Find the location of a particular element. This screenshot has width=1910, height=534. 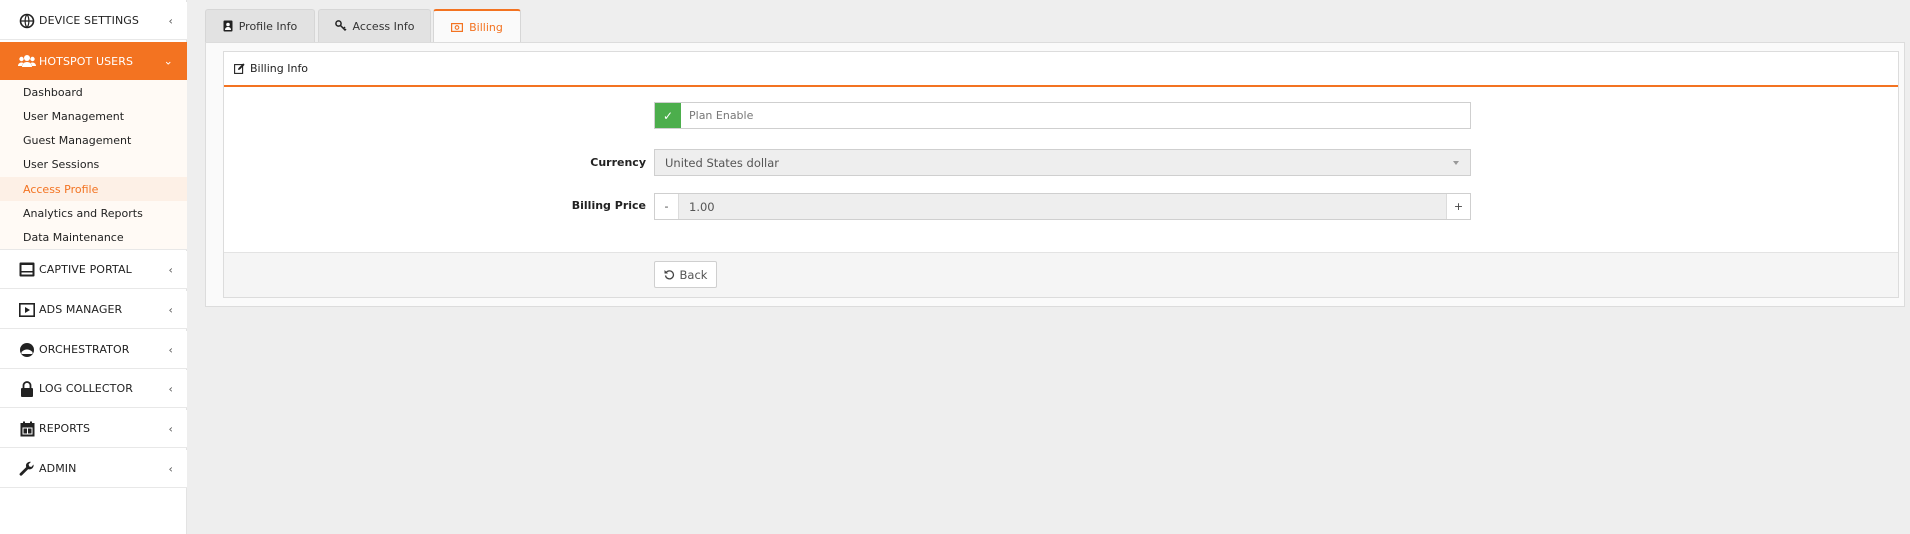

currency-select: United States dollar is located at coordinates (1062, 162).